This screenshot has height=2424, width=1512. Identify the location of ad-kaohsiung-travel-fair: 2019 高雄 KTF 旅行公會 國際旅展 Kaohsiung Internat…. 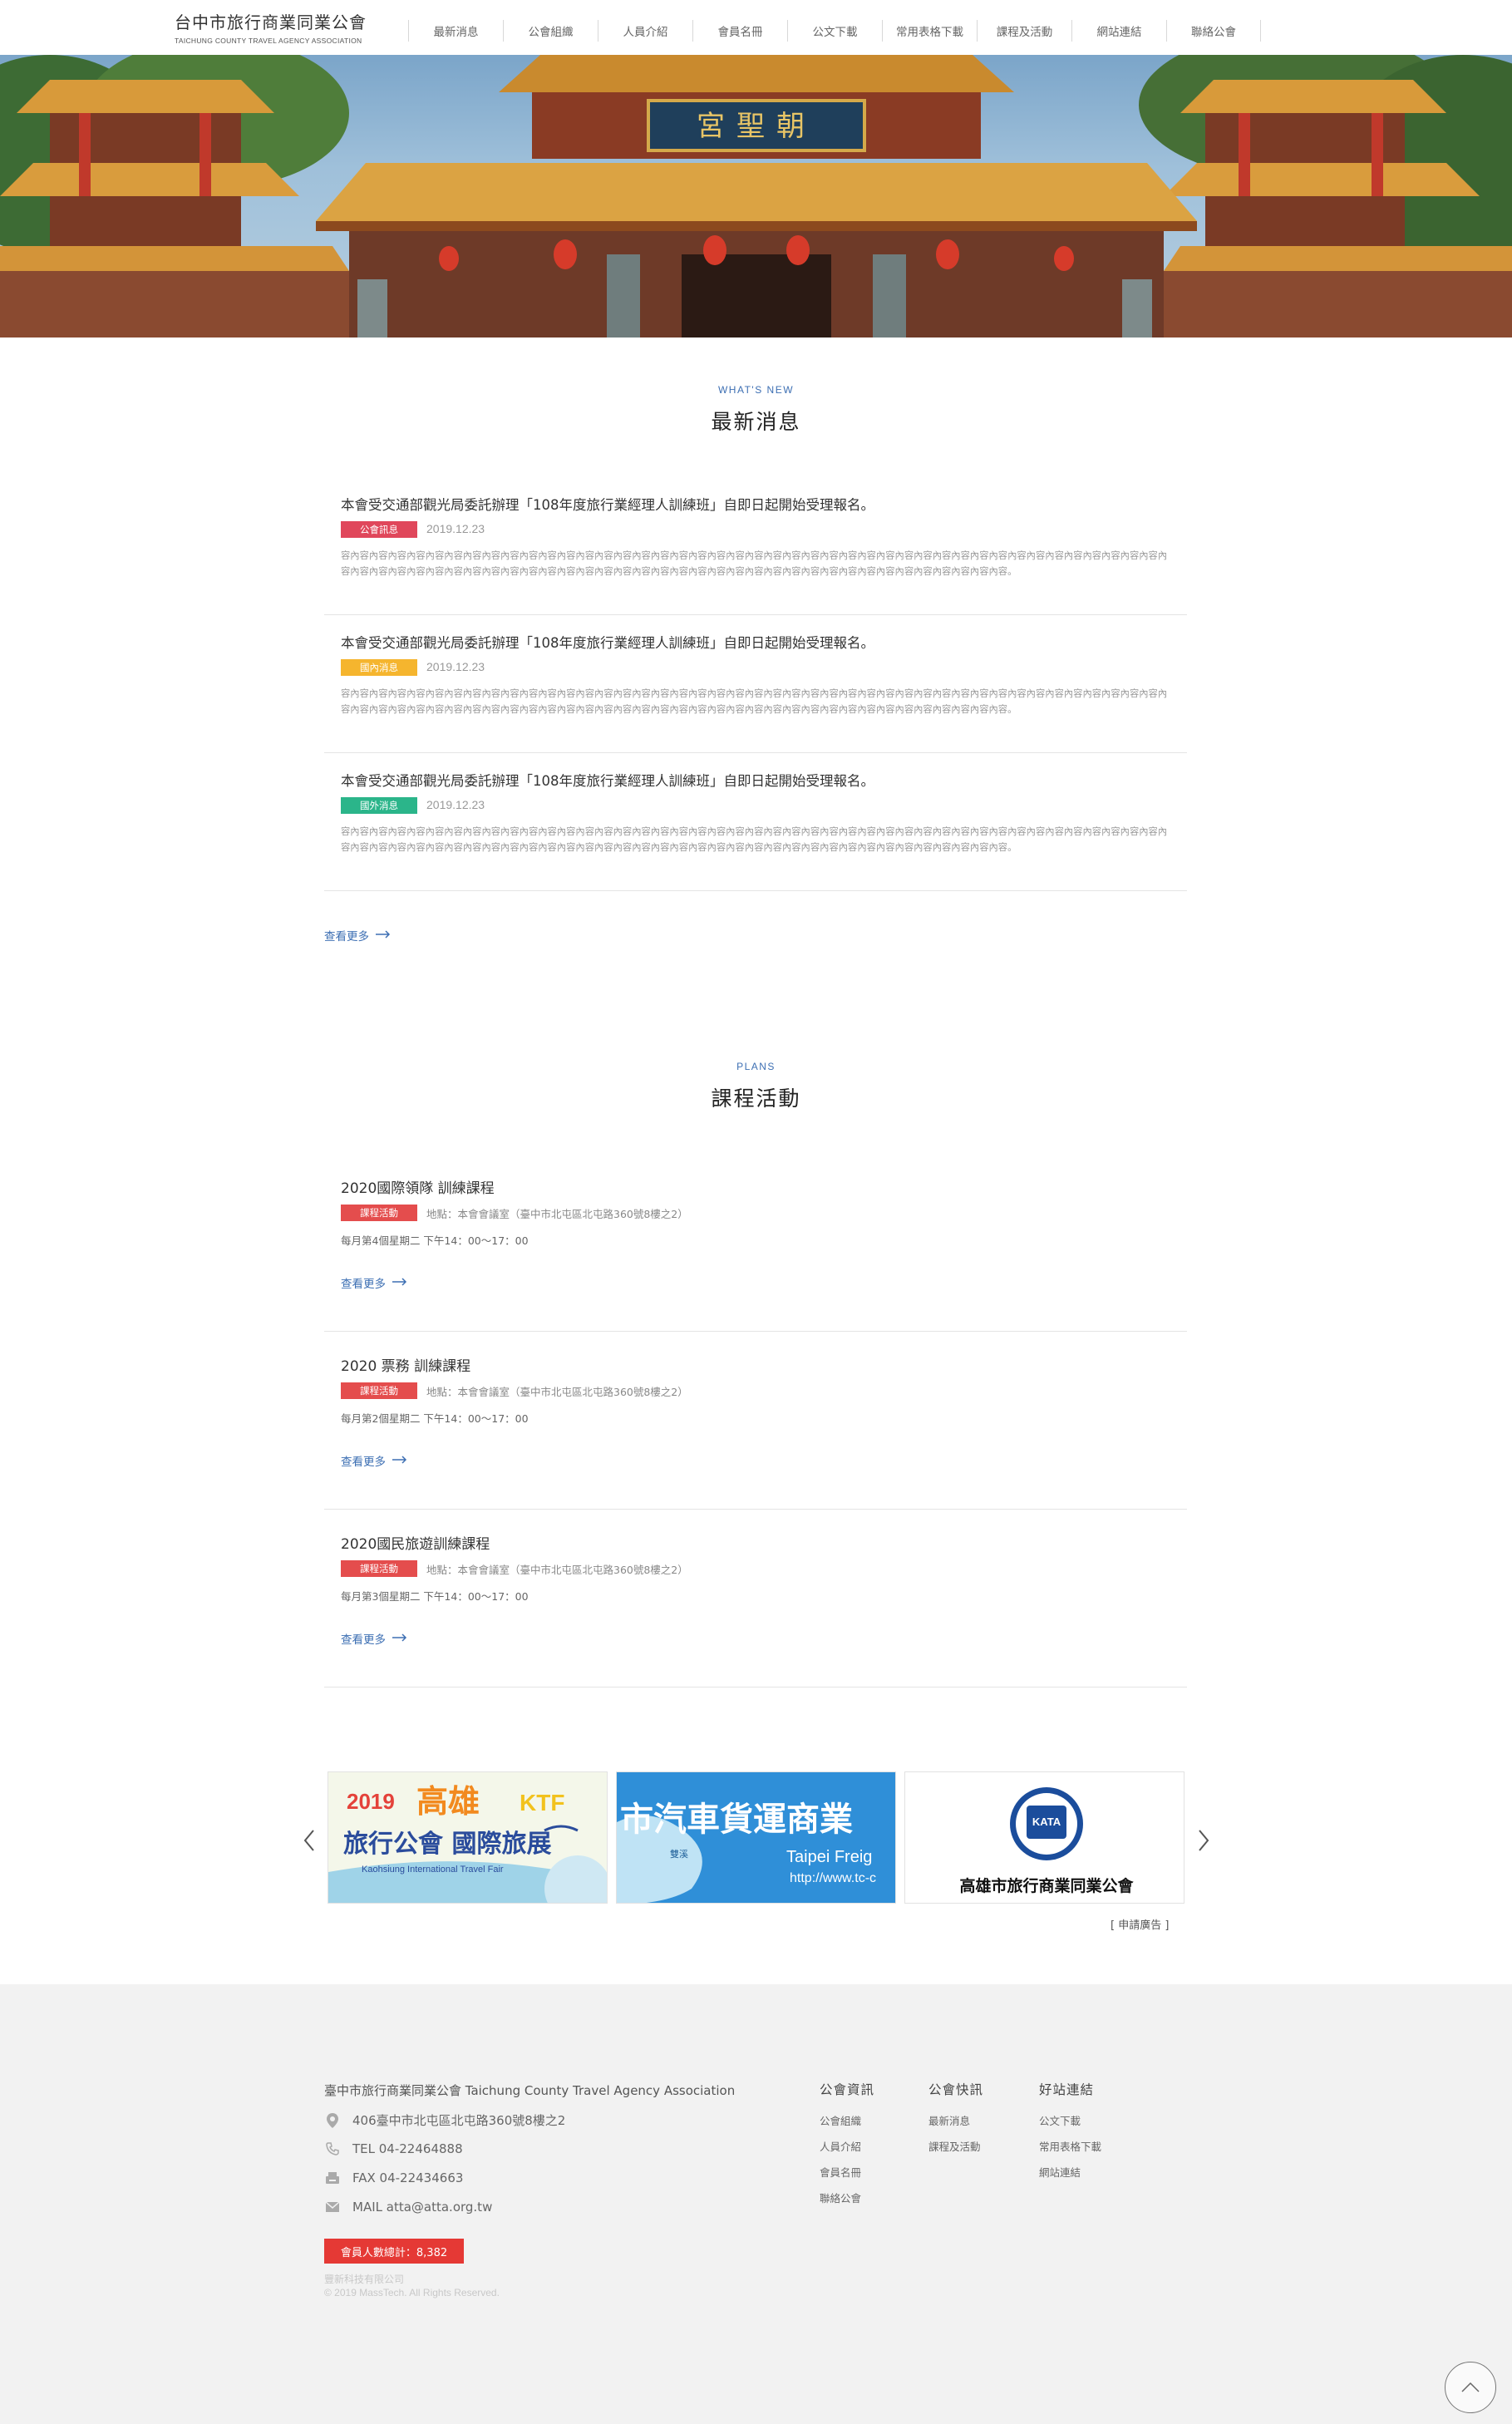
(468, 1837).